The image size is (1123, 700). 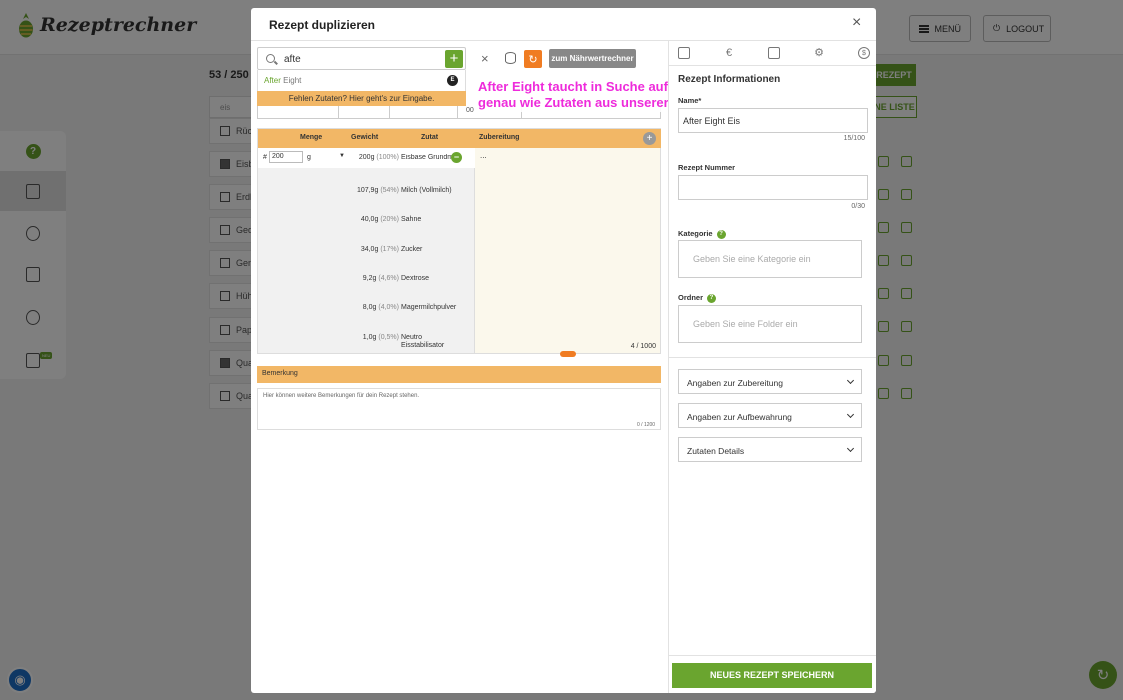 I want to click on category-input: Geben Sie eine Kategorie ein, so click(x=770, y=259).